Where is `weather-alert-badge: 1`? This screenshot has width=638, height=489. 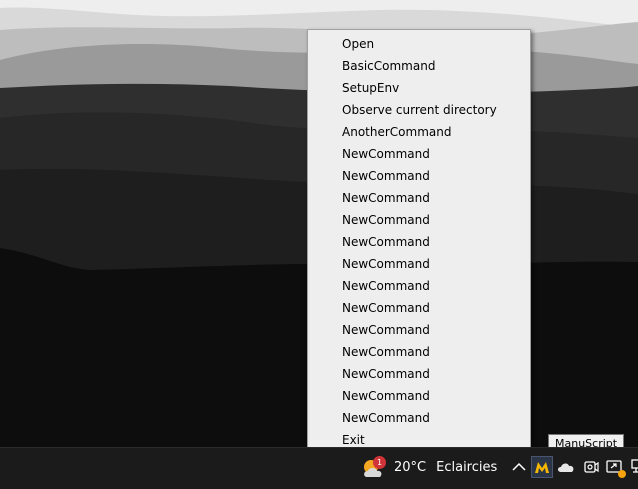
weather-alert-badge: 1 is located at coordinates (379, 462).